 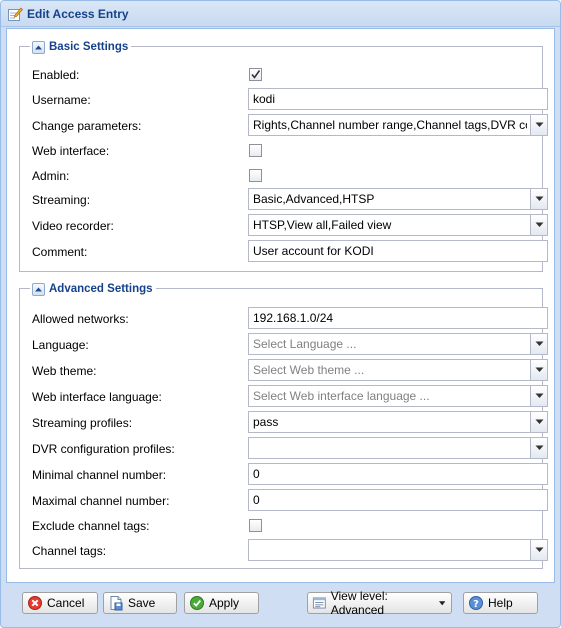 I want to click on view-level-button: View level: Advanced, so click(x=379, y=603).